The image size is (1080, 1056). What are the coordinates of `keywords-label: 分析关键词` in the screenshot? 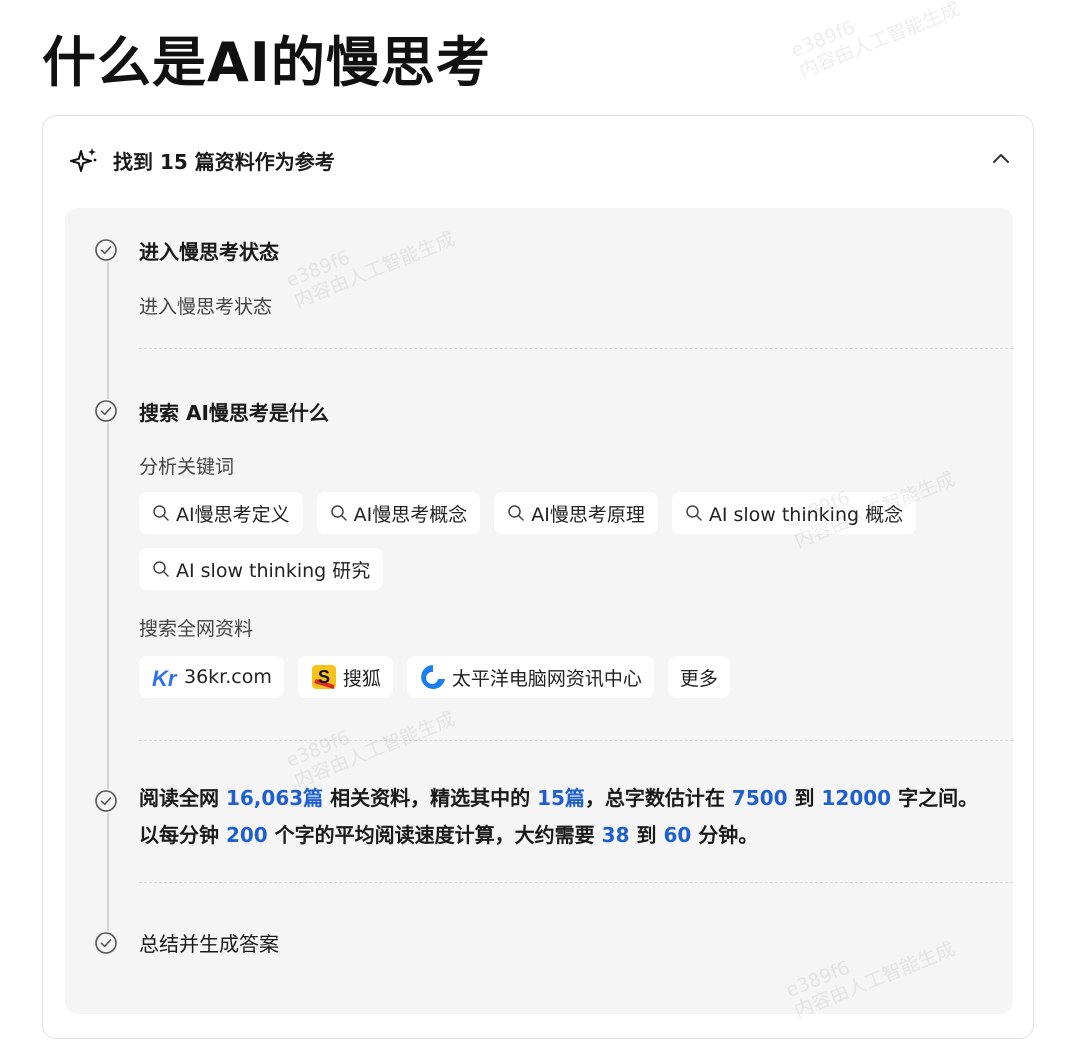 It's located at (187, 467).